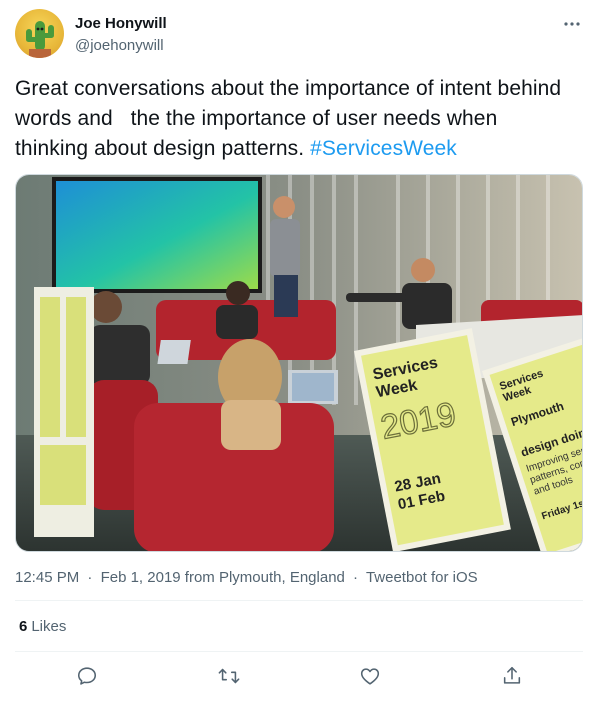  I want to click on user-handle: @joehonywill, so click(121, 46).